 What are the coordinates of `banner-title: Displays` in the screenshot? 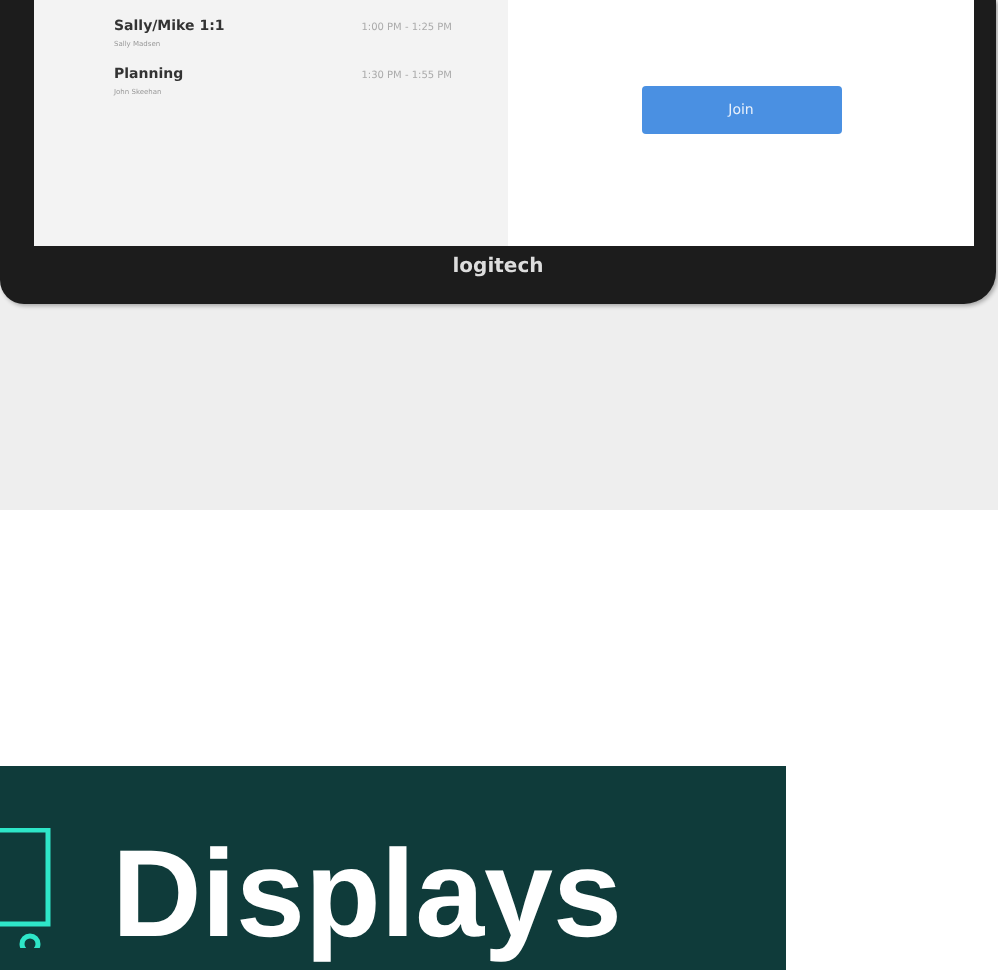 It's located at (367, 896).